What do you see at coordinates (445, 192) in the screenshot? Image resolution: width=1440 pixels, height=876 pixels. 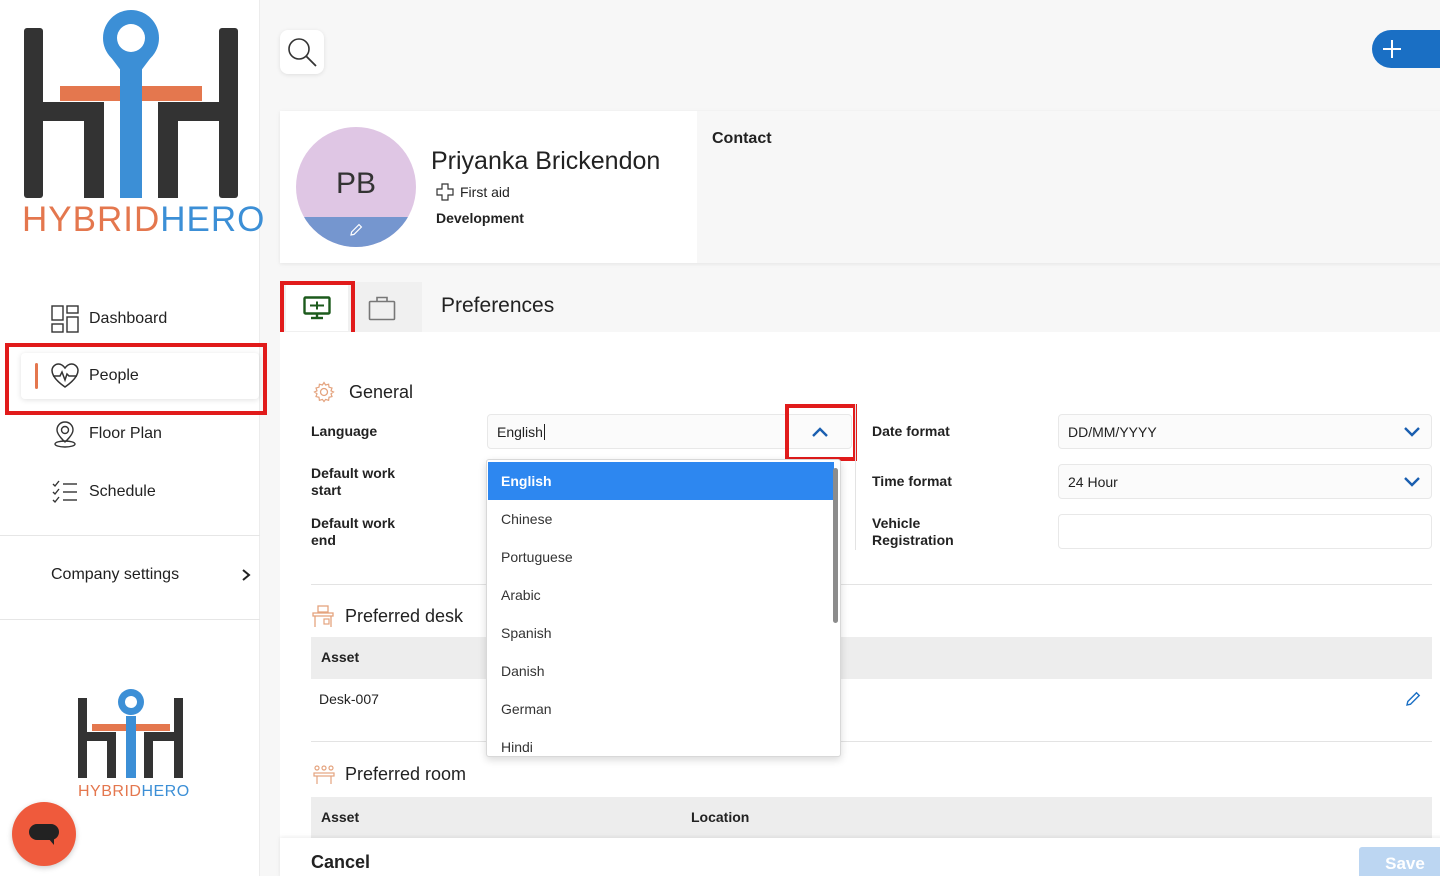 I see `first-aid-cross-icon` at bounding box center [445, 192].